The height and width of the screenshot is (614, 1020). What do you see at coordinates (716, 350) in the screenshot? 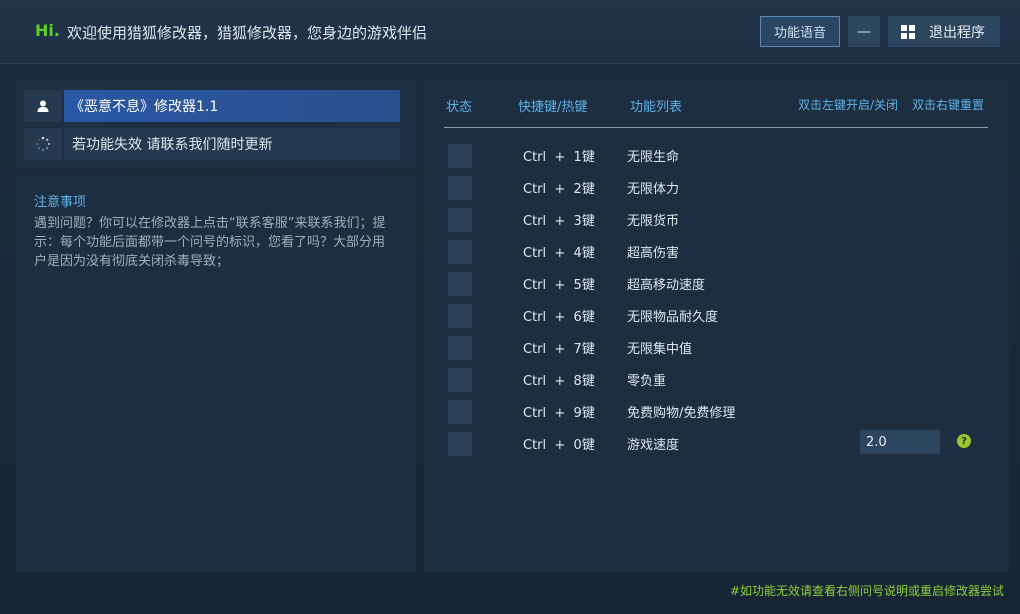
I see `feature-row: Ctrl + 7键 无限集中值` at bounding box center [716, 350].